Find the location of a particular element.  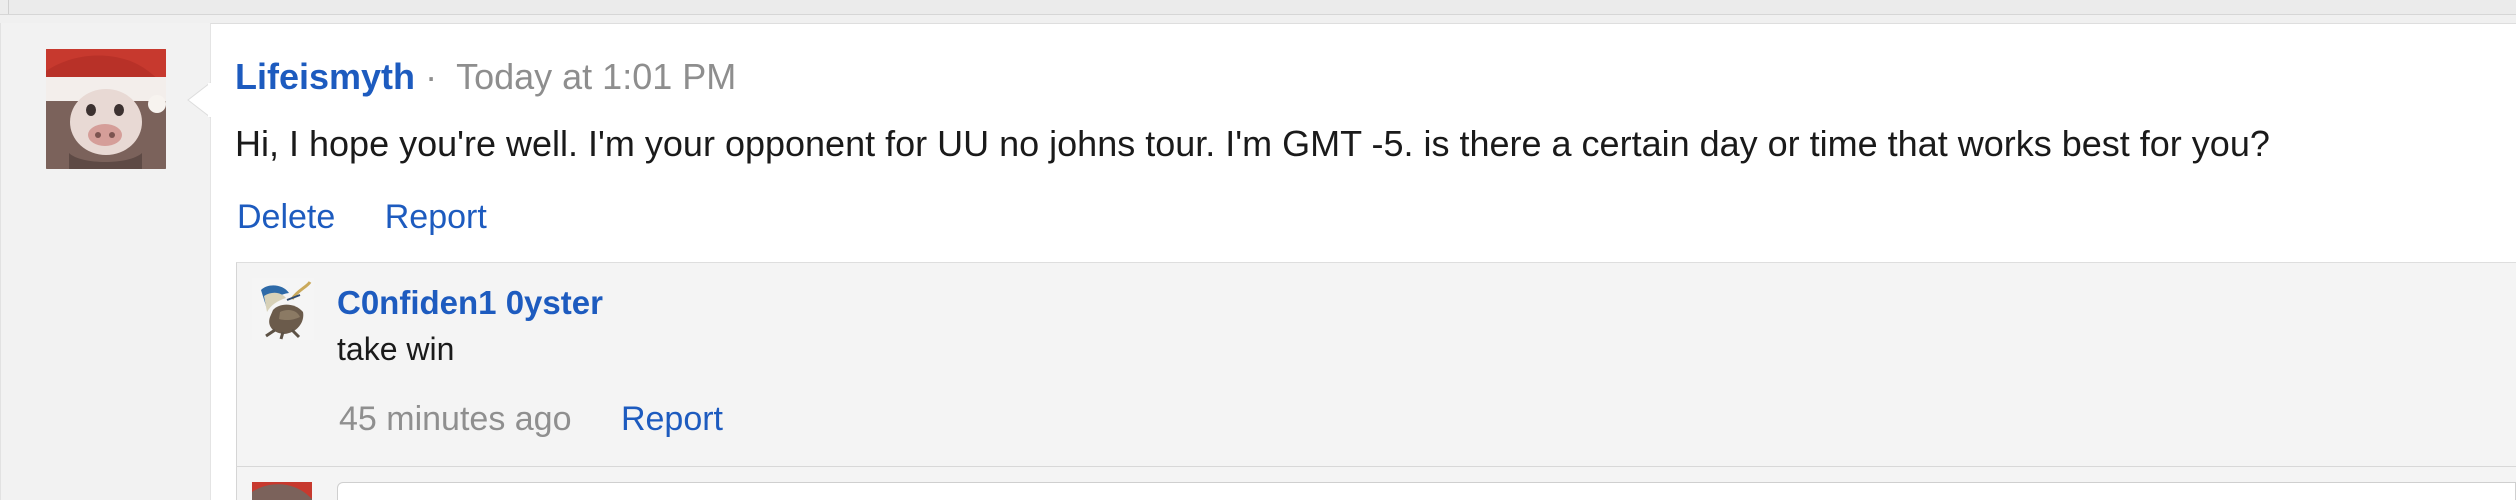

message-meta: Lifeismyth · Today at 1:01 PM is located at coordinates (485, 77).